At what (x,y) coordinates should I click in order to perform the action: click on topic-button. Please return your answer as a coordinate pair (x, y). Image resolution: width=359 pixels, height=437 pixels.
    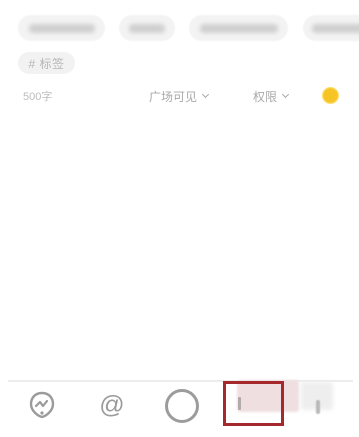
    Looking at the image, I should click on (42, 405).